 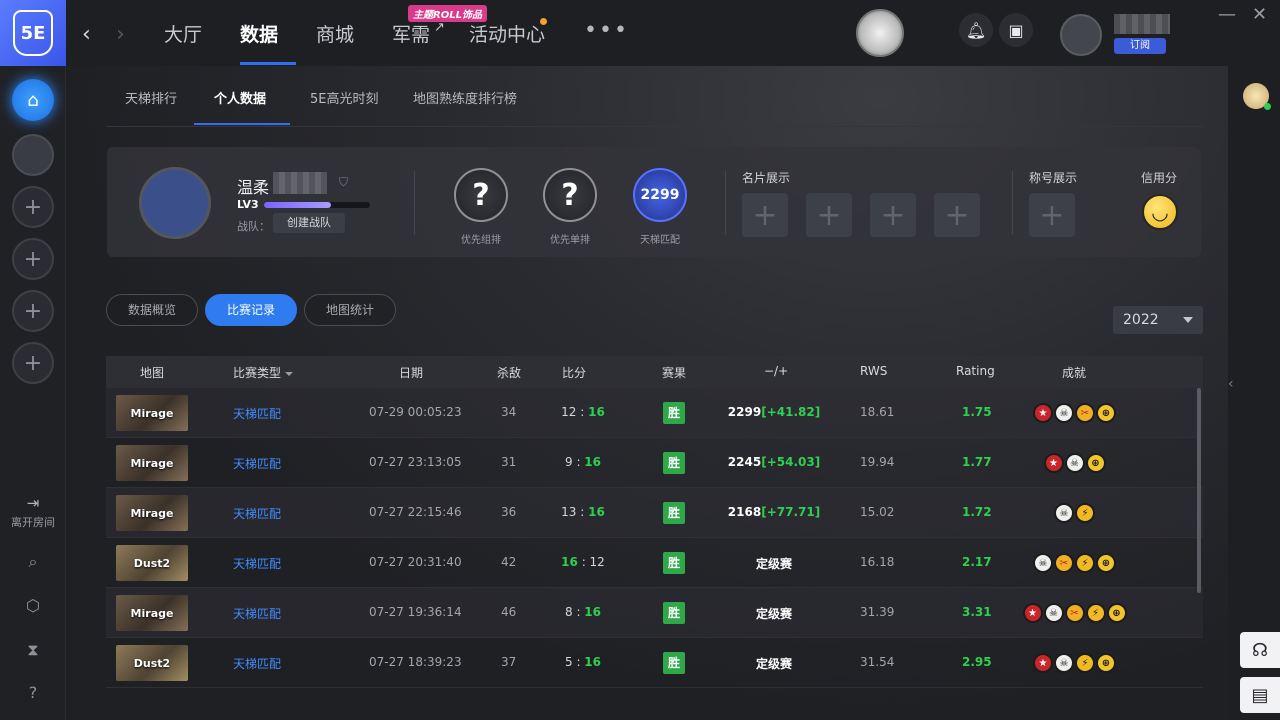 What do you see at coordinates (606, 30) in the screenshot?
I see `more-menu: •••` at bounding box center [606, 30].